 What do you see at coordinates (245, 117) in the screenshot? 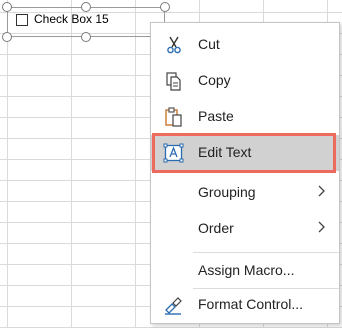
I see `menu-item-paste: Paste` at bounding box center [245, 117].